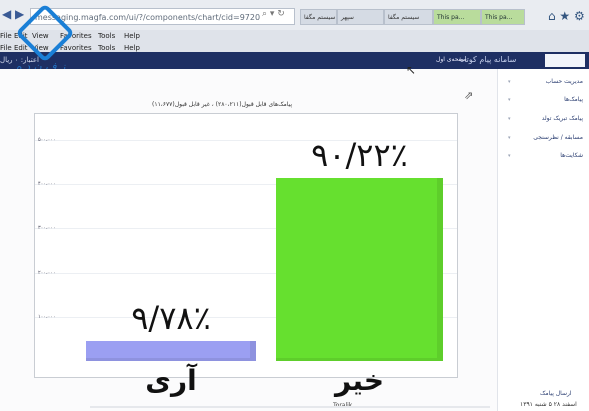 The image size is (589, 411). What do you see at coordinates (47, 228) in the screenshot?
I see `y-tick-label: ۳۰۰،۰۰۰` at bounding box center [47, 228].